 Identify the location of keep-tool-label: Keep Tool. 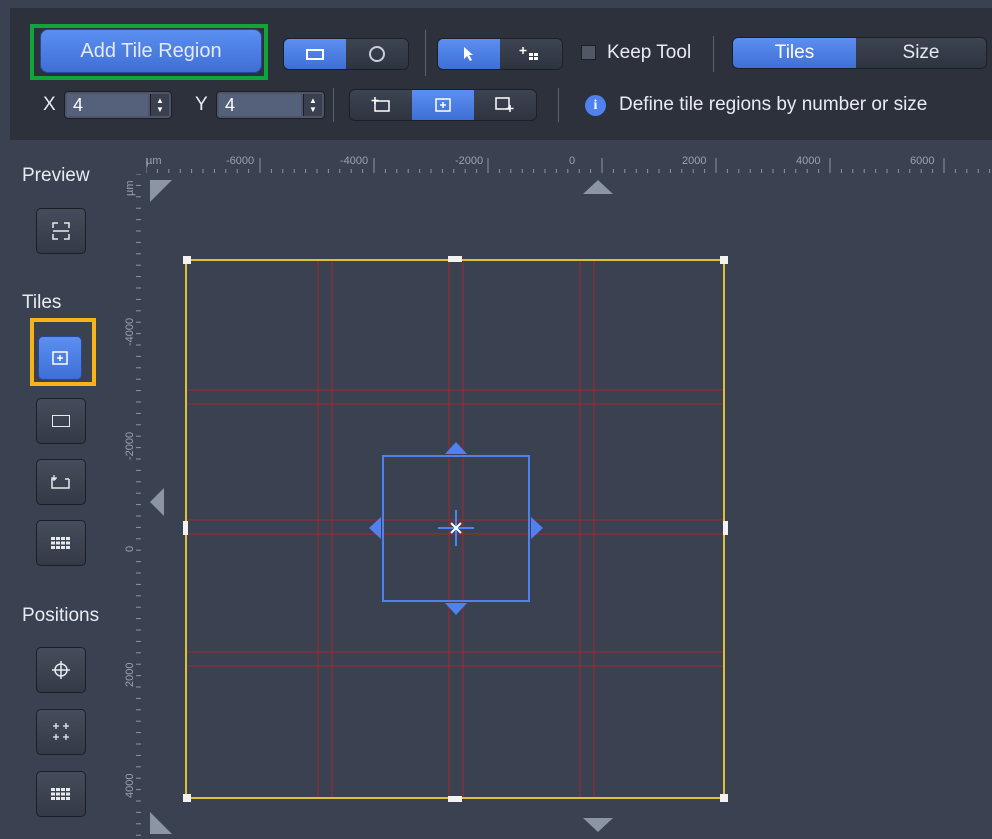
(649, 52).